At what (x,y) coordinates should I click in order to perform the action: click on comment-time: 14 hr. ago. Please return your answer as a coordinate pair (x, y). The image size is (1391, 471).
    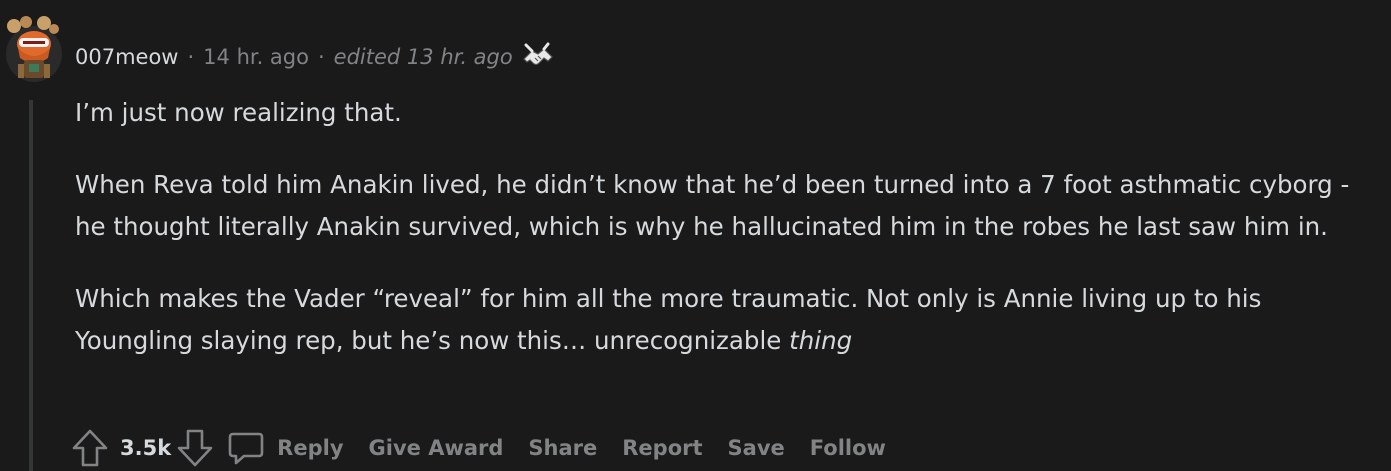
    Looking at the image, I should click on (256, 57).